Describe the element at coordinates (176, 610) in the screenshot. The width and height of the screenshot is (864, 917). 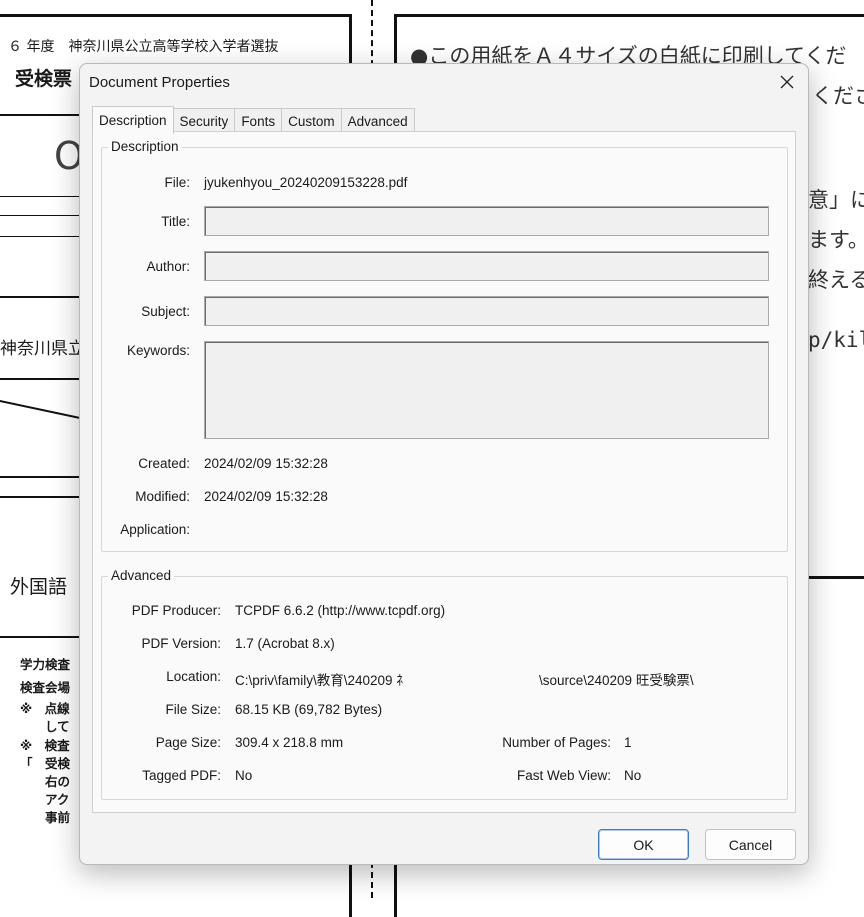
I see `pdf-producer-label: PDF Producer:` at that location.